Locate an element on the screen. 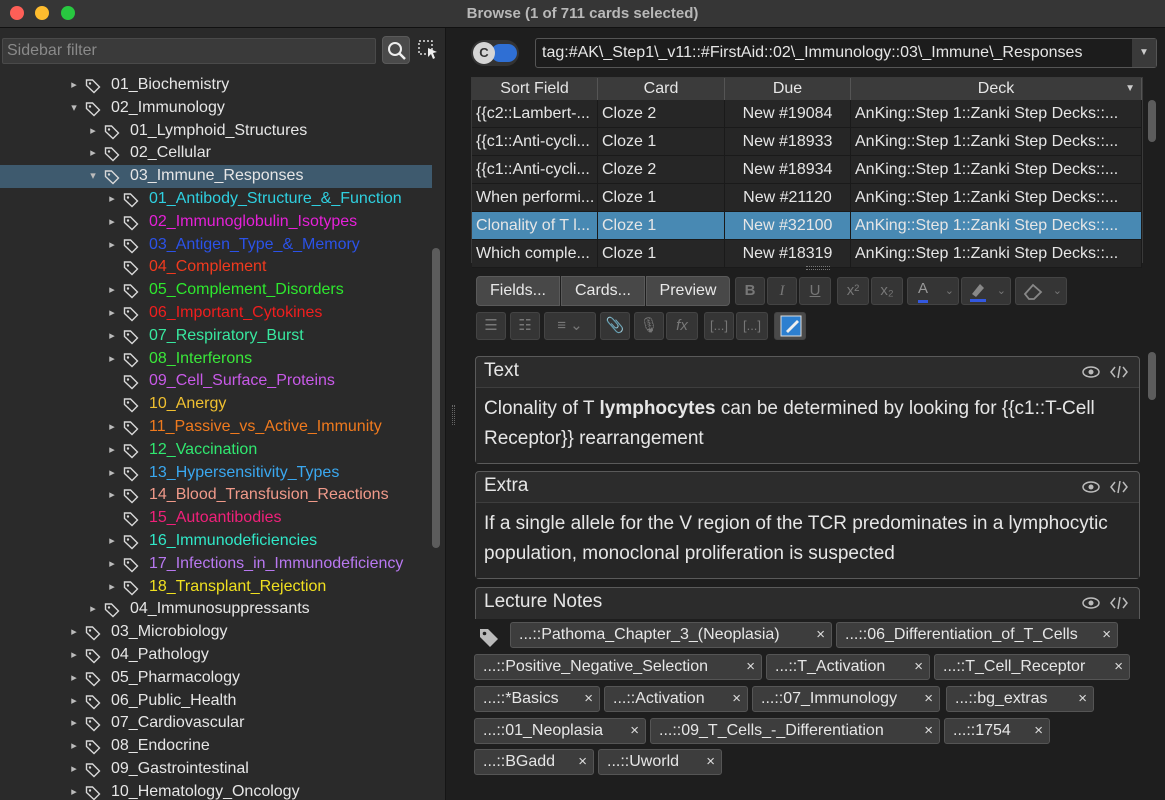  column-header-deck: Deck ▼ is located at coordinates (996, 89).